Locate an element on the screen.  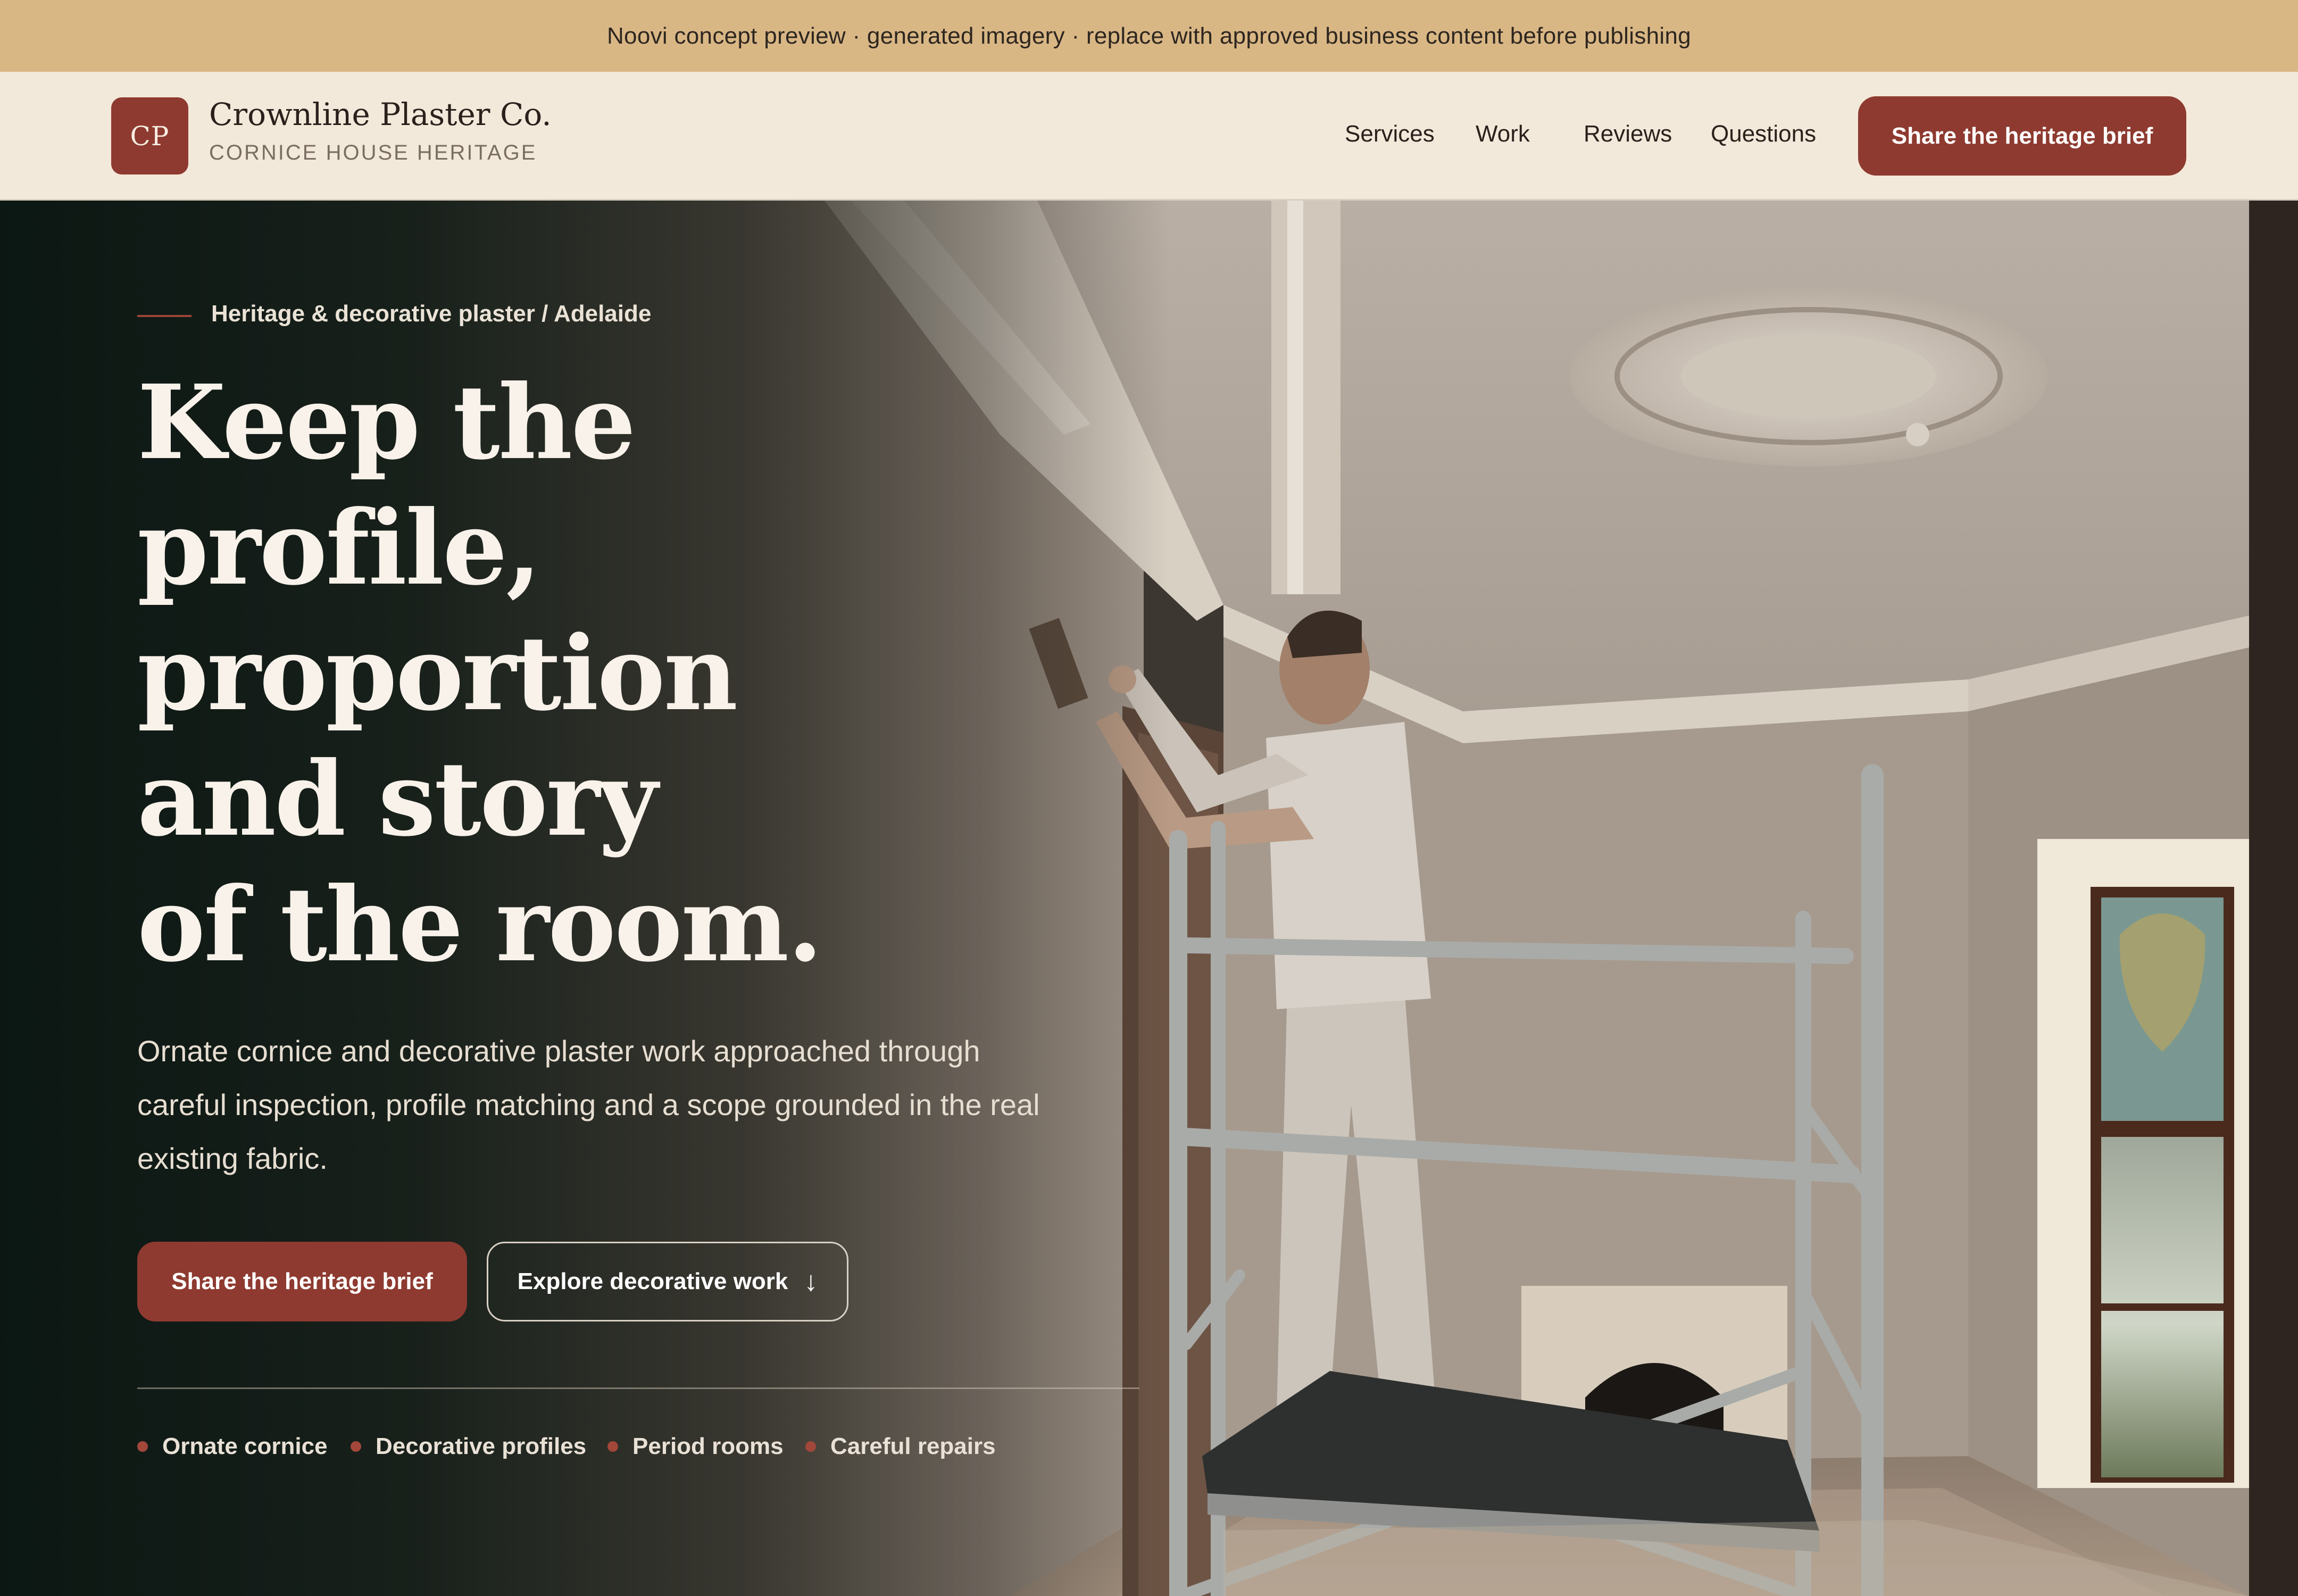
logo-mark: CP is located at coordinates (149, 135).